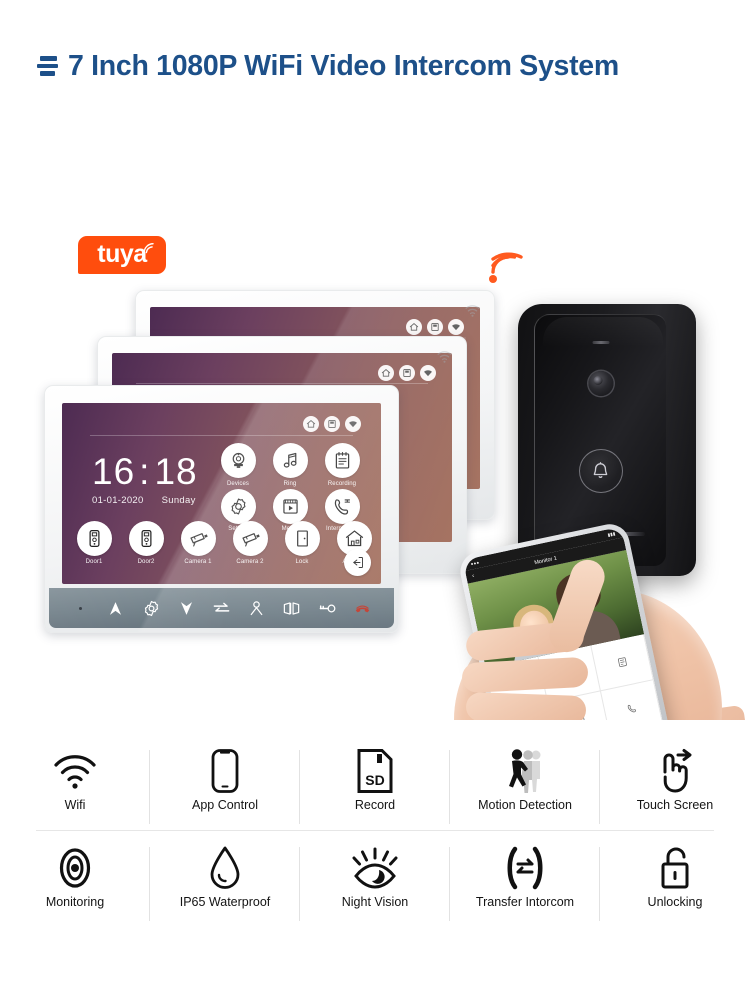 Image resolution: width=750 pixels, height=1000 pixels. I want to click on camera-device-icon, so click(238, 460).